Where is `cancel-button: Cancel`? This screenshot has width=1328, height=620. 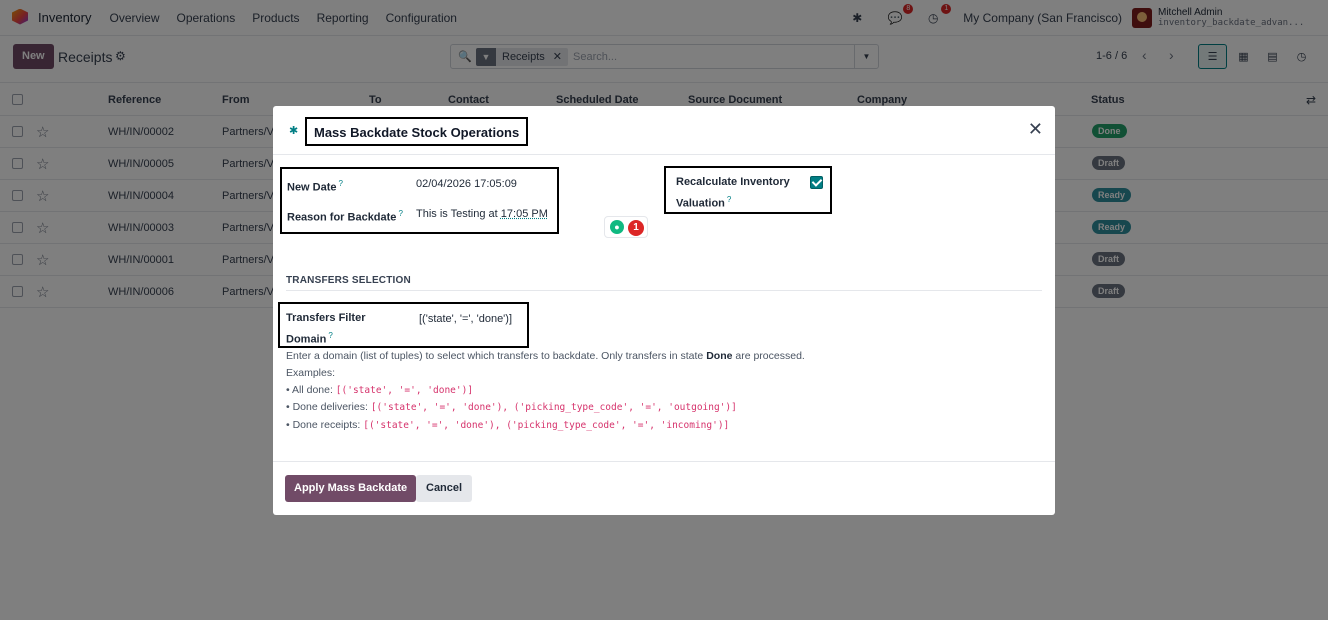 cancel-button: Cancel is located at coordinates (444, 488).